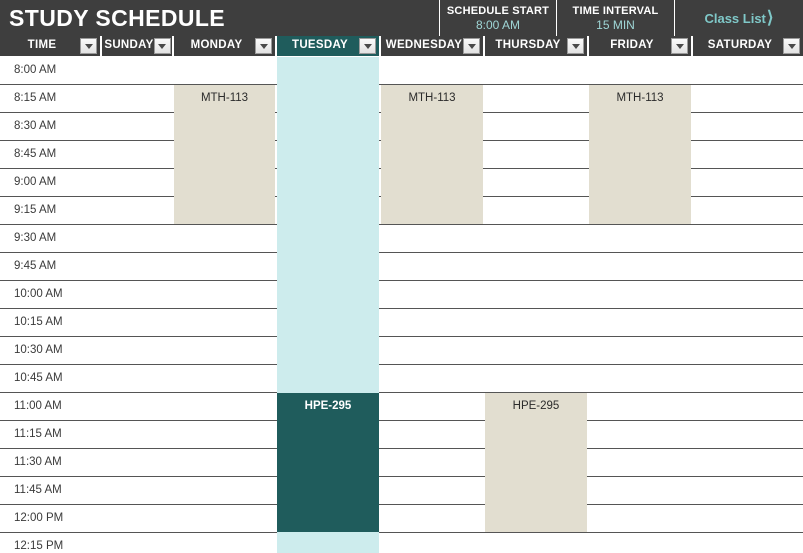 This screenshot has width=803, height=553. Describe the element at coordinates (615, 25) in the screenshot. I see `time-interval-value: 15 MIN` at that location.